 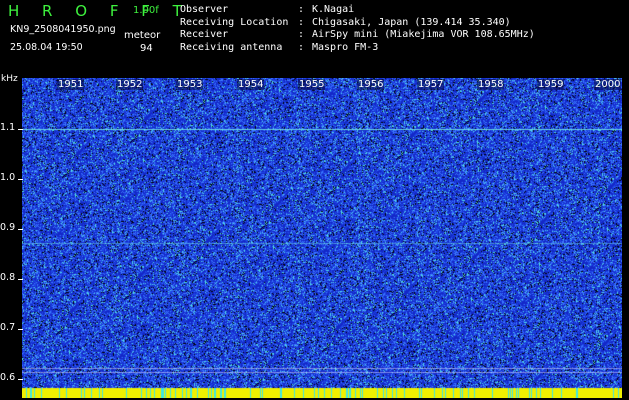 I want to click on info-value: K.Nagai, so click(x=333, y=9).